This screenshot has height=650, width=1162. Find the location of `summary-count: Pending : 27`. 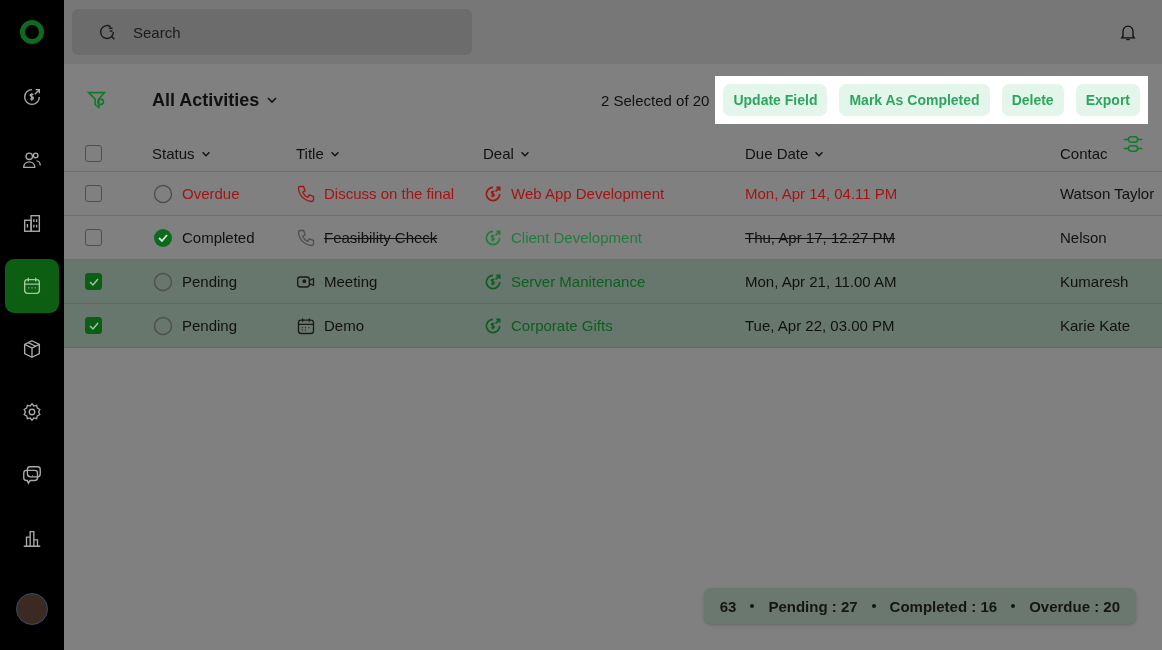

summary-count: Pending : 27 is located at coordinates (813, 606).